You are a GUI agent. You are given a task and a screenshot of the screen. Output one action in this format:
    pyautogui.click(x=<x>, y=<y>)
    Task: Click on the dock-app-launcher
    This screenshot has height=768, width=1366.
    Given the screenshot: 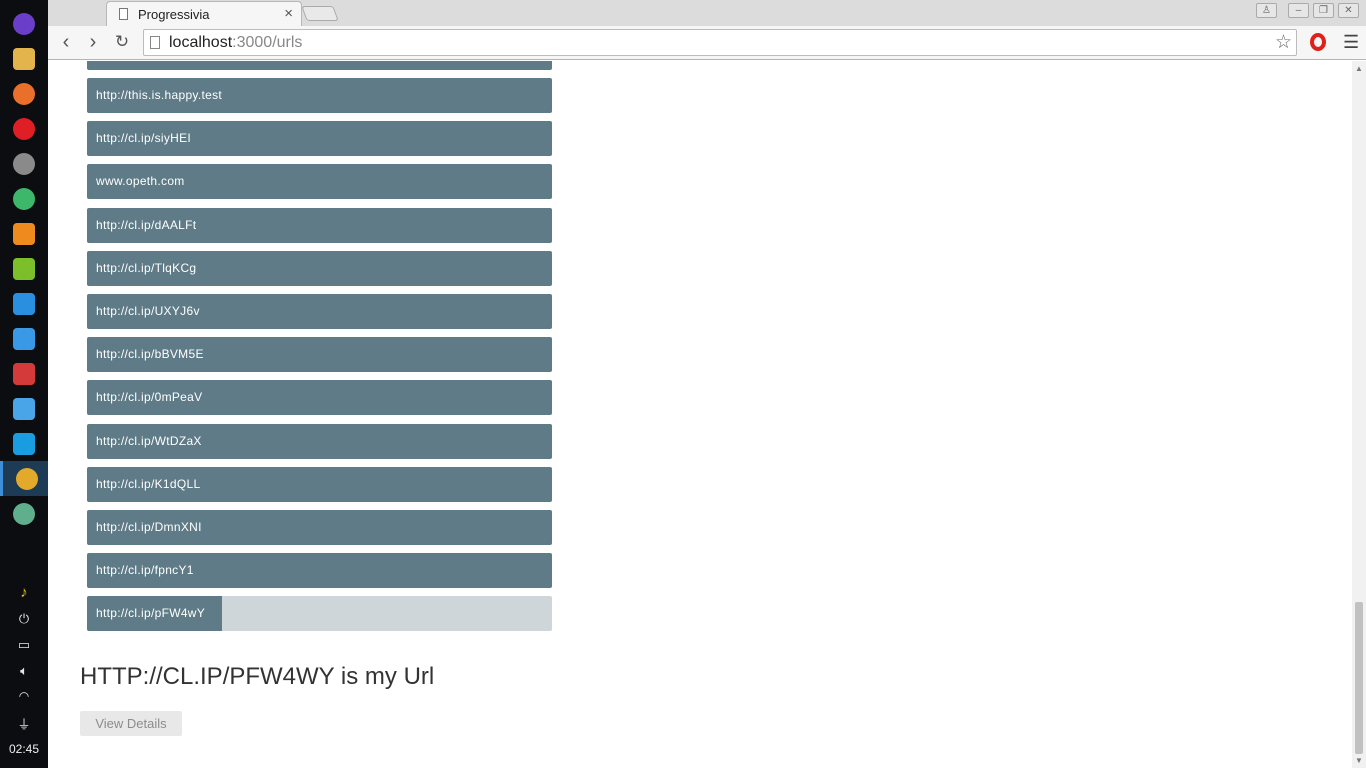 What is the action you would take?
    pyautogui.click(x=24, y=23)
    